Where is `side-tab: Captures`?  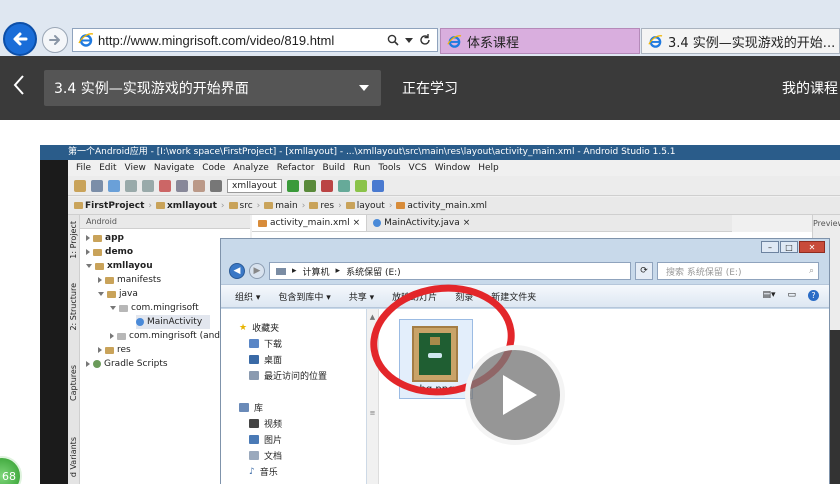 side-tab: Captures is located at coordinates (73, 383).